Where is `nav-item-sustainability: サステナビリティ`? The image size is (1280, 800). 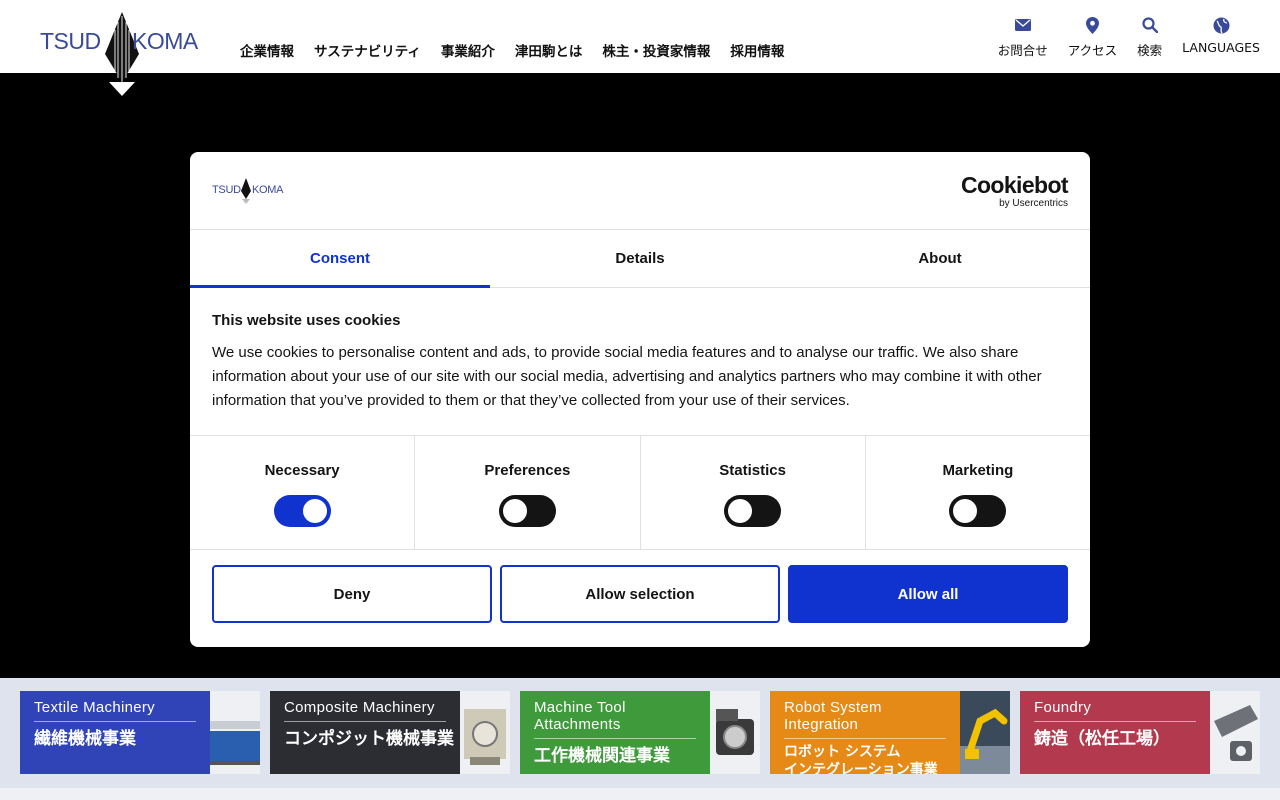 nav-item-sustainability: サステナビリティ is located at coordinates (367, 50).